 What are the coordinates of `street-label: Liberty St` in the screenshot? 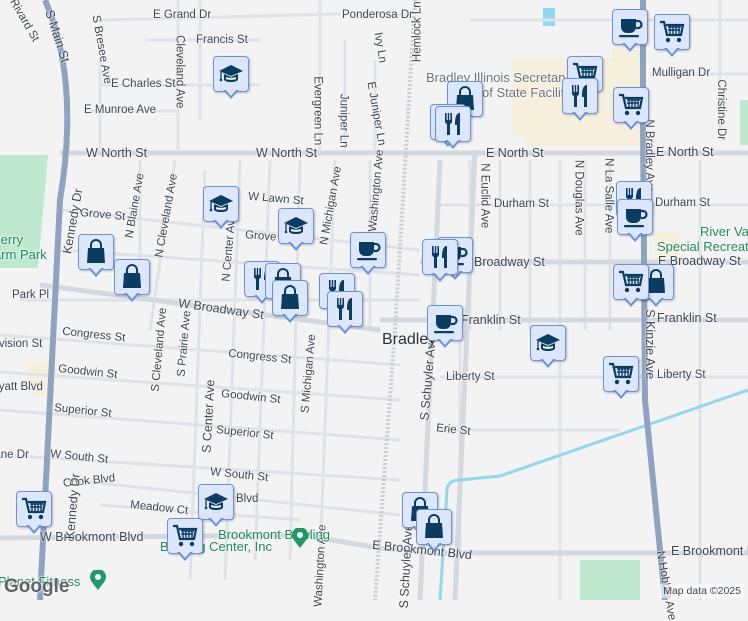 It's located at (470, 377).